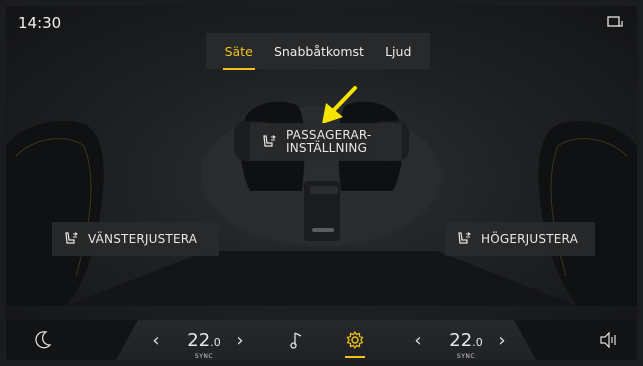 Image resolution: width=643 pixels, height=366 pixels. What do you see at coordinates (240, 340) in the screenshot?
I see `left-temp-increase-button: ›` at bounding box center [240, 340].